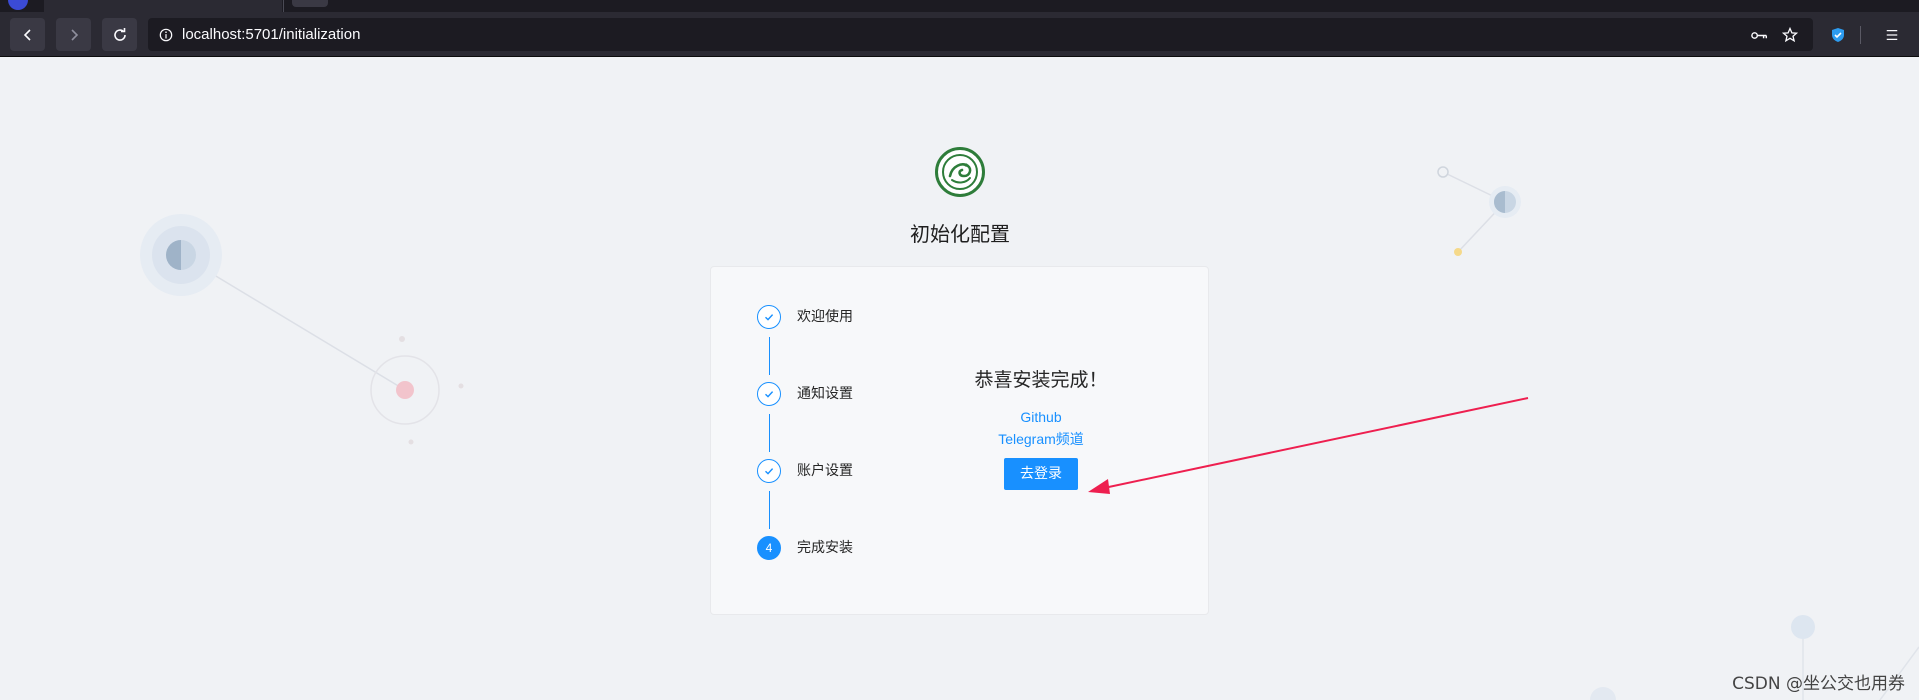 The width and height of the screenshot is (1919, 700). Describe the element at coordinates (1818, 684) in the screenshot. I see `watermark: CSDN @坐公交也用券` at that location.